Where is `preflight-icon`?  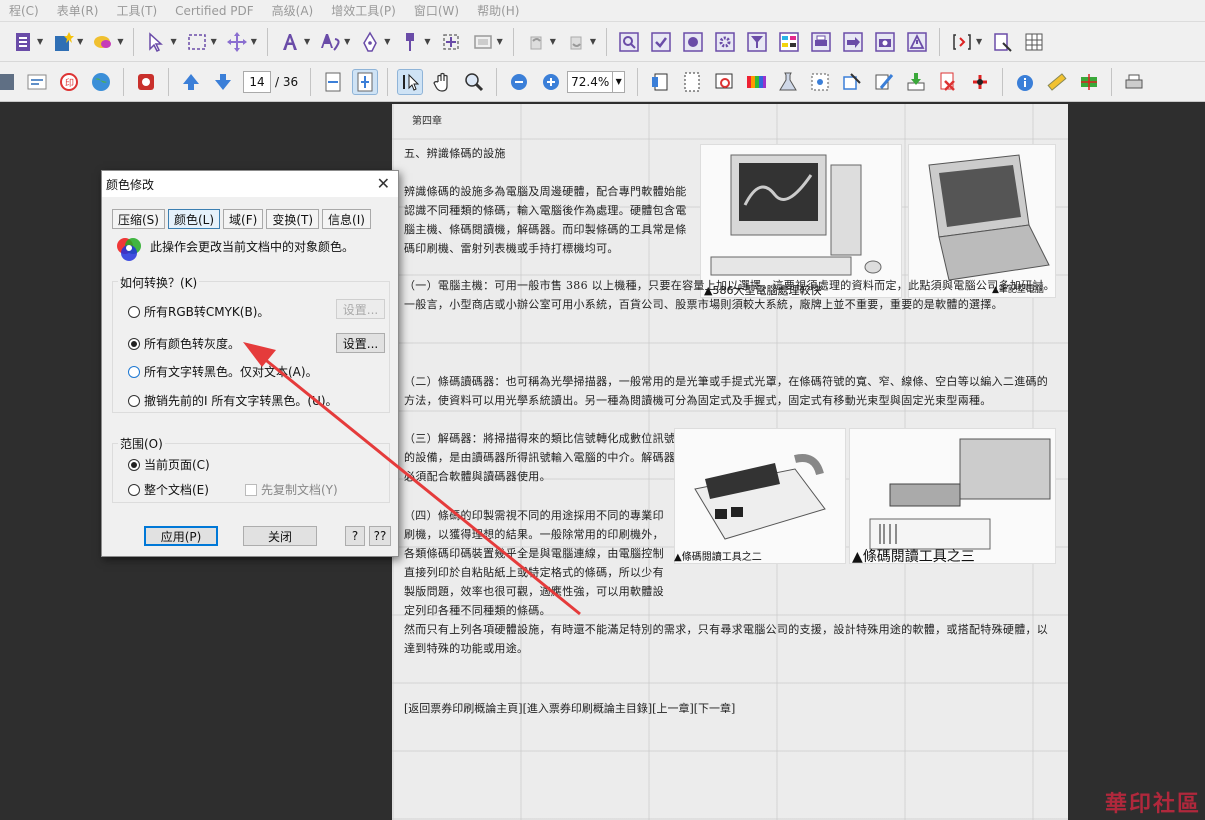
preflight-icon is located at coordinates (629, 42).